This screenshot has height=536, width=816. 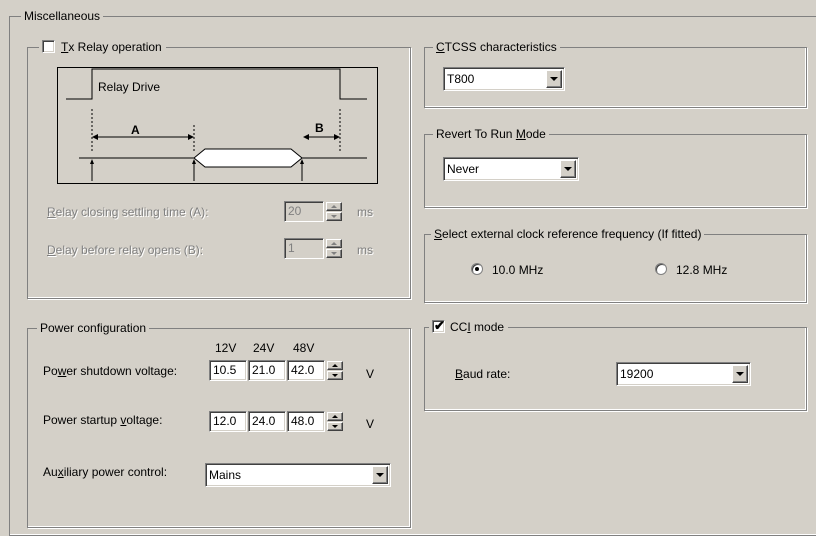 What do you see at coordinates (304, 248) in the screenshot?
I see `relay-open-delay-input: 1` at bounding box center [304, 248].